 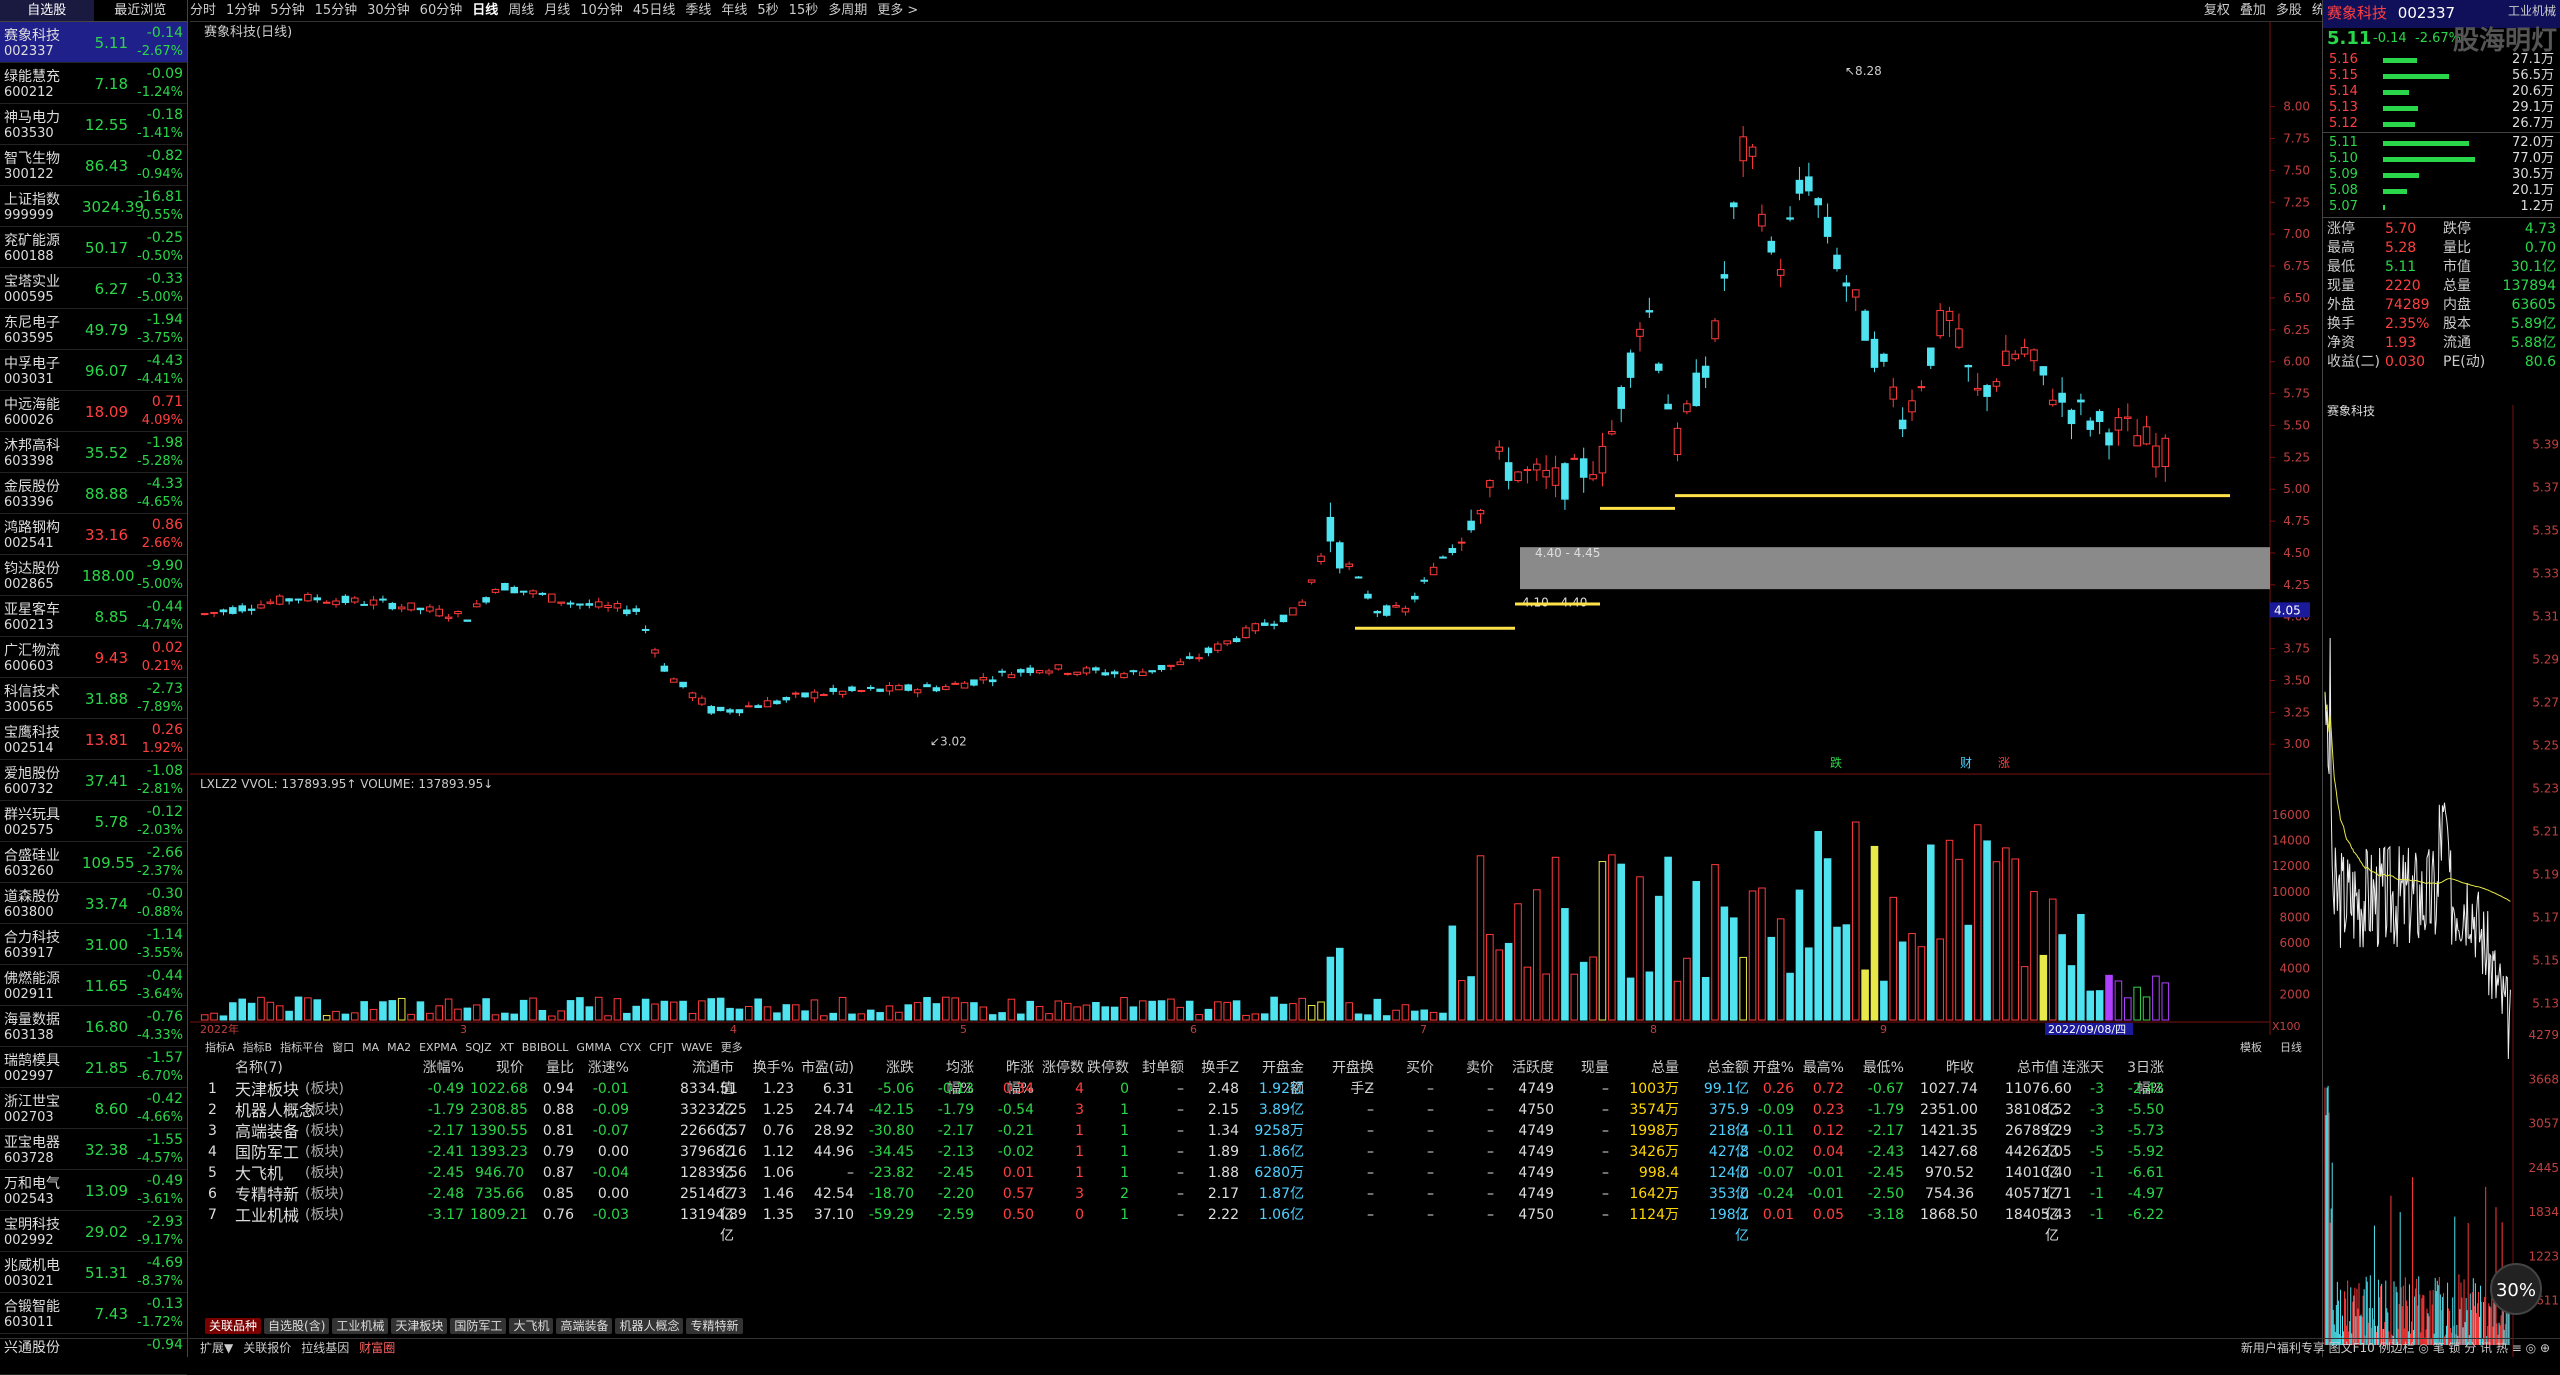 What do you see at coordinates (93, 42) in the screenshot?
I see `watchlist-item: 赛象科技 002337 5.11 -0.14 -2.67%` at bounding box center [93, 42].